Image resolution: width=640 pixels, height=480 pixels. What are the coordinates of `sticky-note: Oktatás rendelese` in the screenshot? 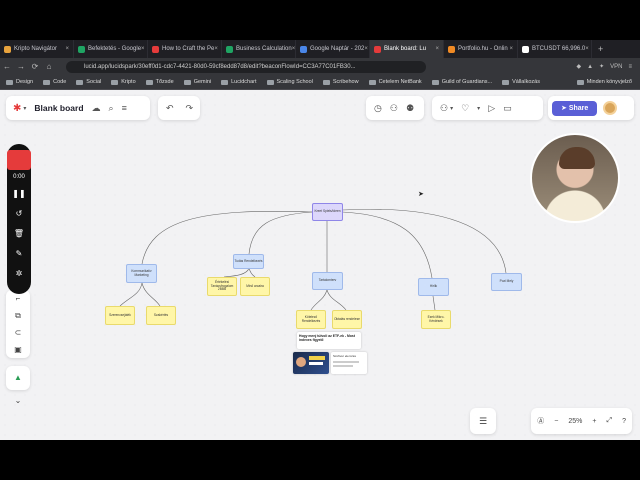 It's located at (347, 319).